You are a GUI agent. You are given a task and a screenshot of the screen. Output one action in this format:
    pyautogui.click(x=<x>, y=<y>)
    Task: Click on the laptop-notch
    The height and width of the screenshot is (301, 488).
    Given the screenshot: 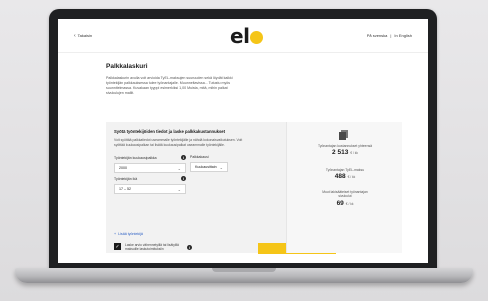 What is the action you would take?
    pyautogui.click(x=244, y=270)
    